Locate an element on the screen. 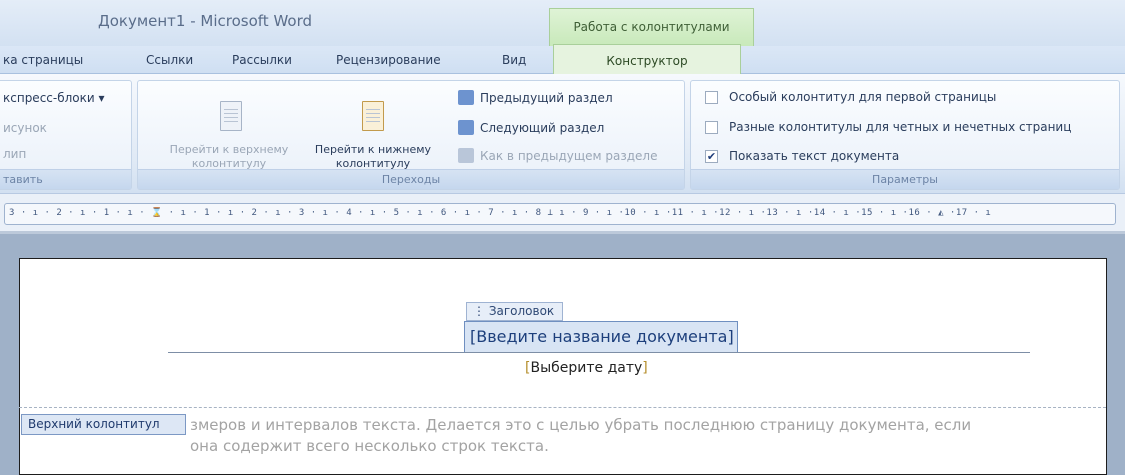  show-document-text-label: Показать текст документа is located at coordinates (814, 156).